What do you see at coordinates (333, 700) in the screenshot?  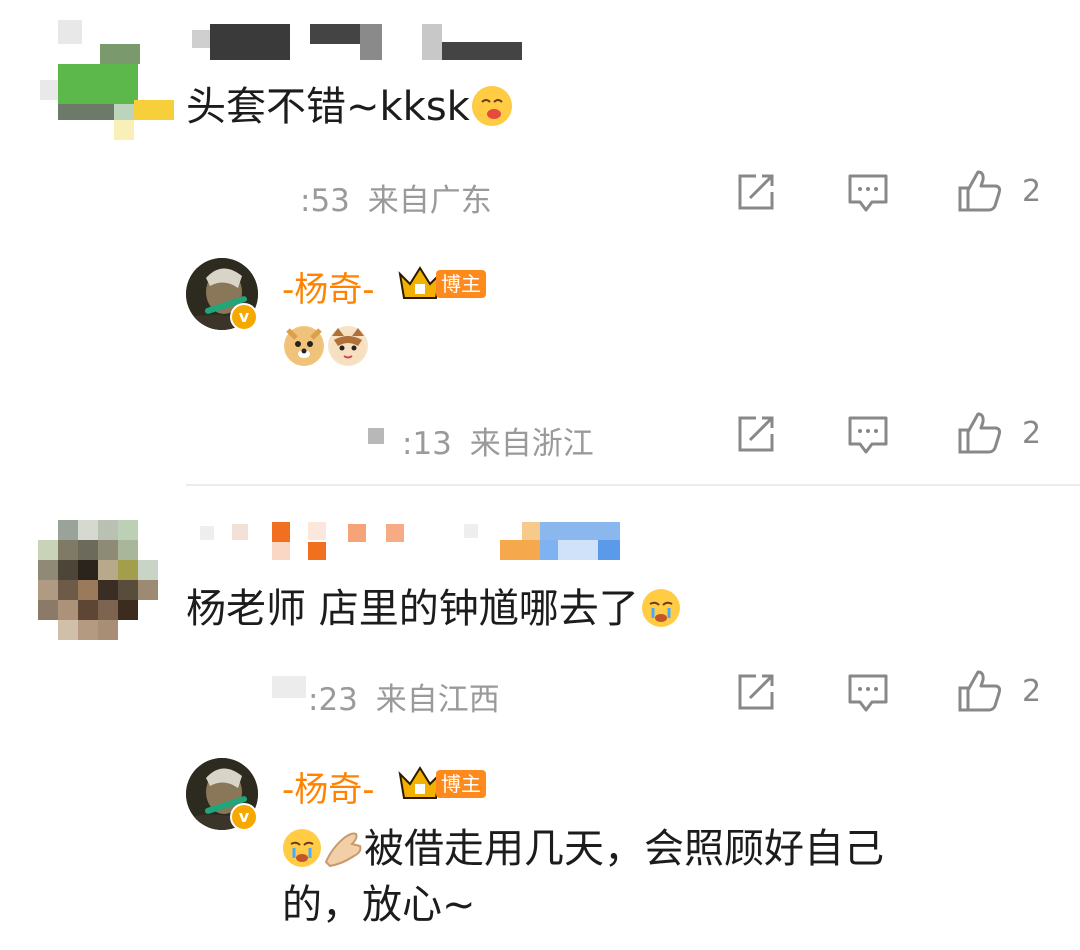 I see `comment-time: :23` at bounding box center [333, 700].